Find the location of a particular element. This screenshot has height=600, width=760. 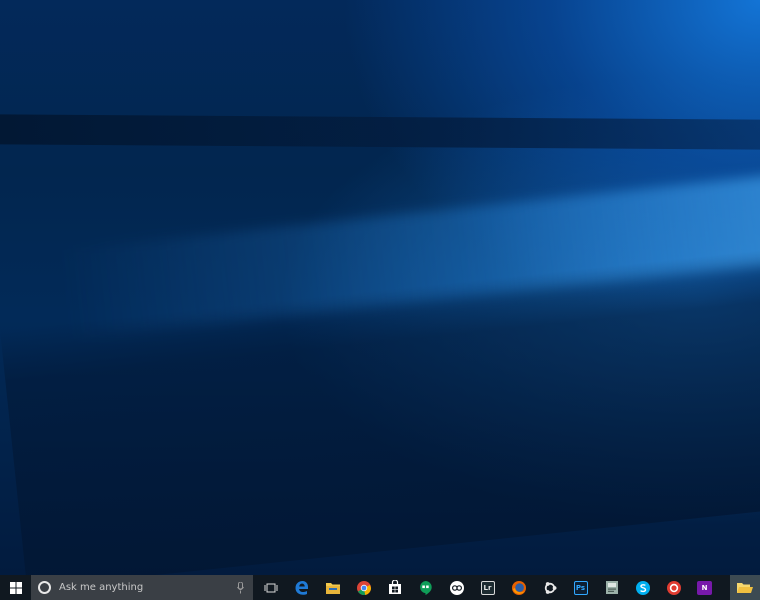

file-explorer-button is located at coordinates (332, 587).